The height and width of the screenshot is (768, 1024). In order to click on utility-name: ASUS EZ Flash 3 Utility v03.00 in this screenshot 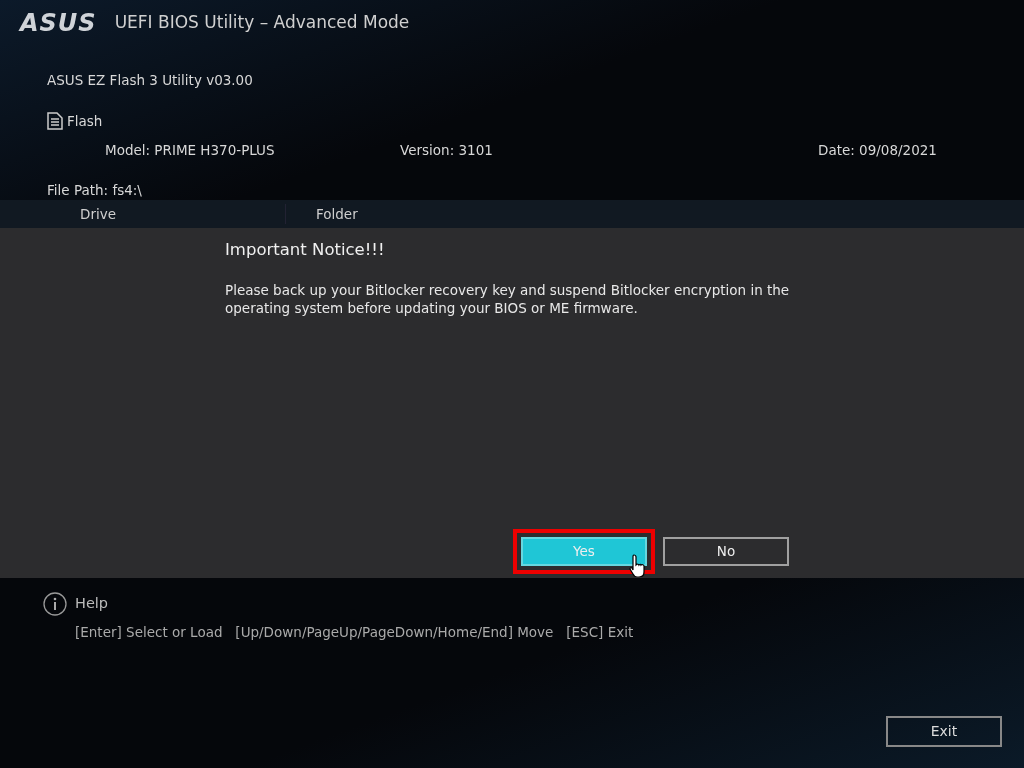, I will do `click(150, 80)`.